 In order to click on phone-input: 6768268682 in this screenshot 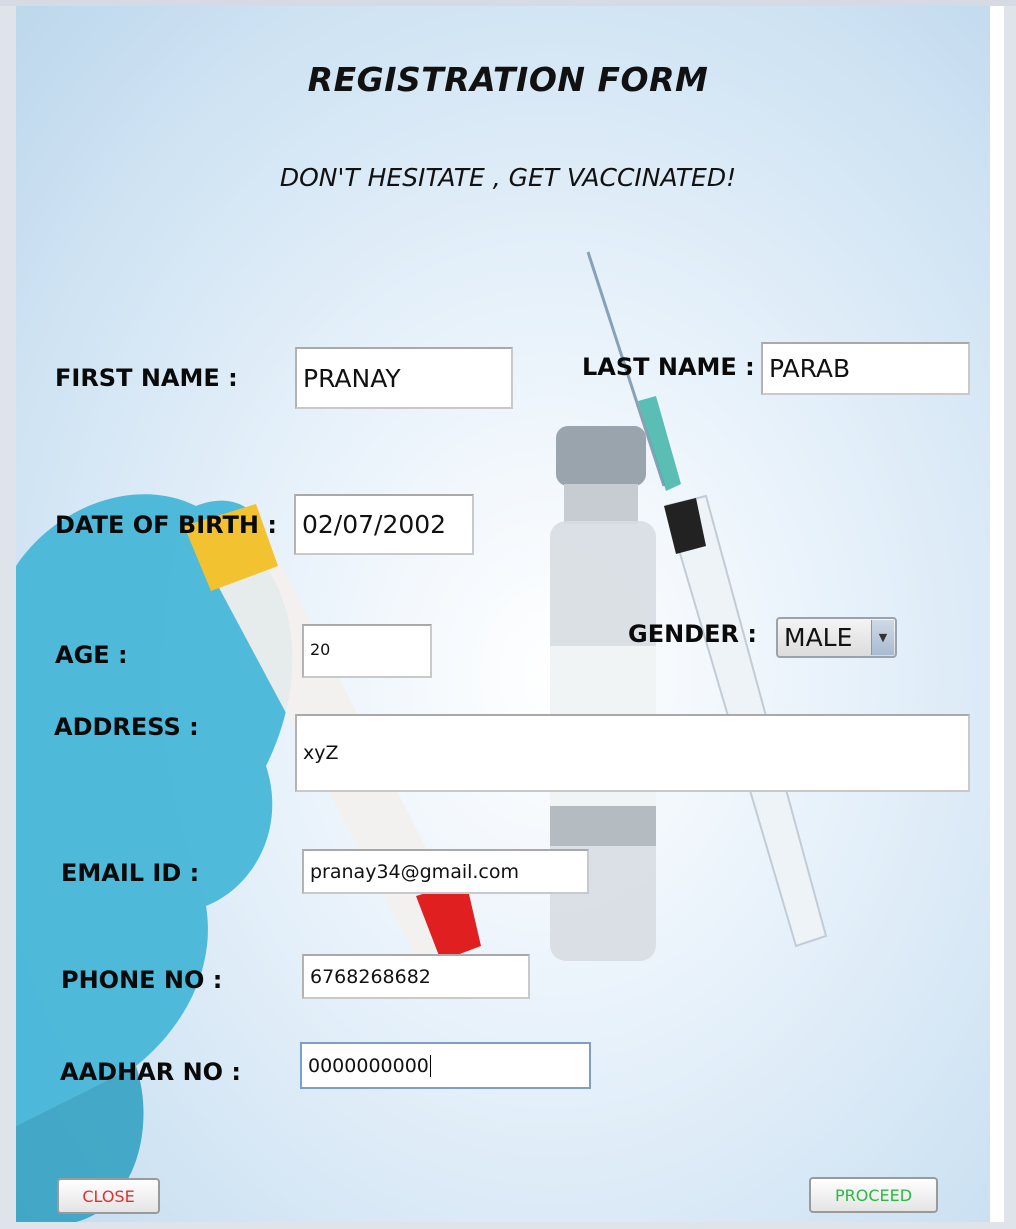, I will do `click(416, 976)`.